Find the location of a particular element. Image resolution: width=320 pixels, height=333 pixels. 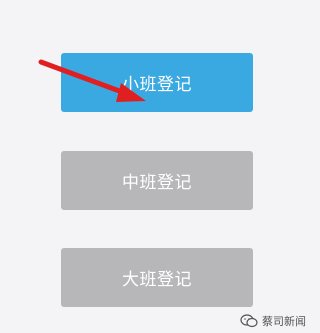

wechat-icon is located at coordinates (249, 321).